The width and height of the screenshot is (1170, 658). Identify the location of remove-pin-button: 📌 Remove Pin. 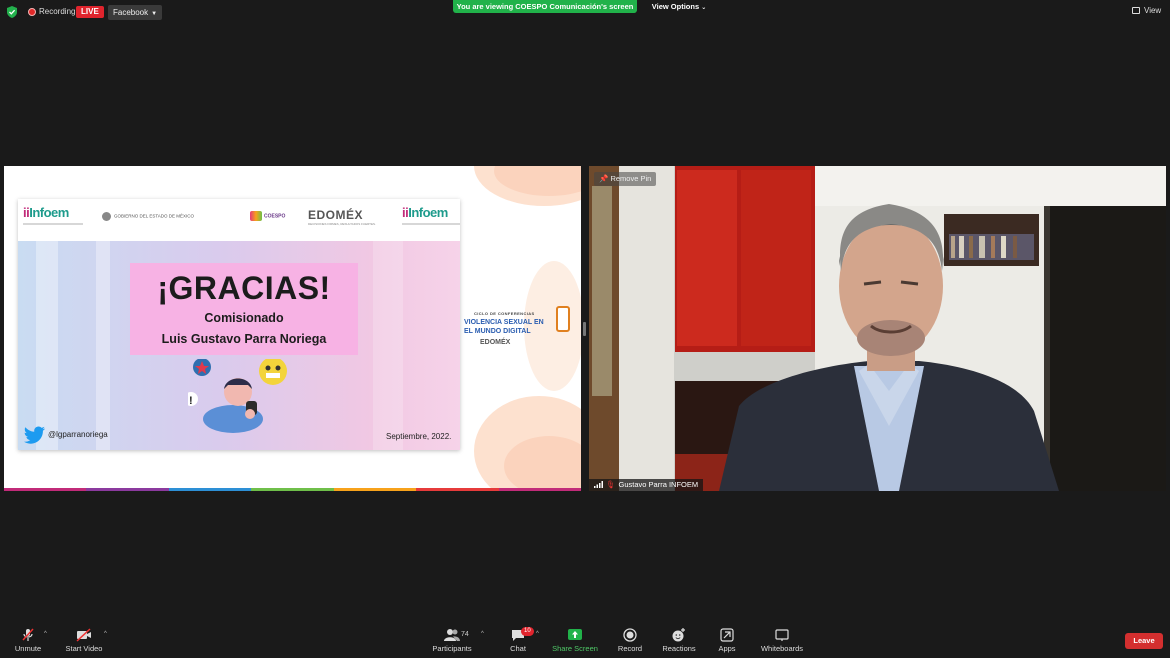
(625, 179).